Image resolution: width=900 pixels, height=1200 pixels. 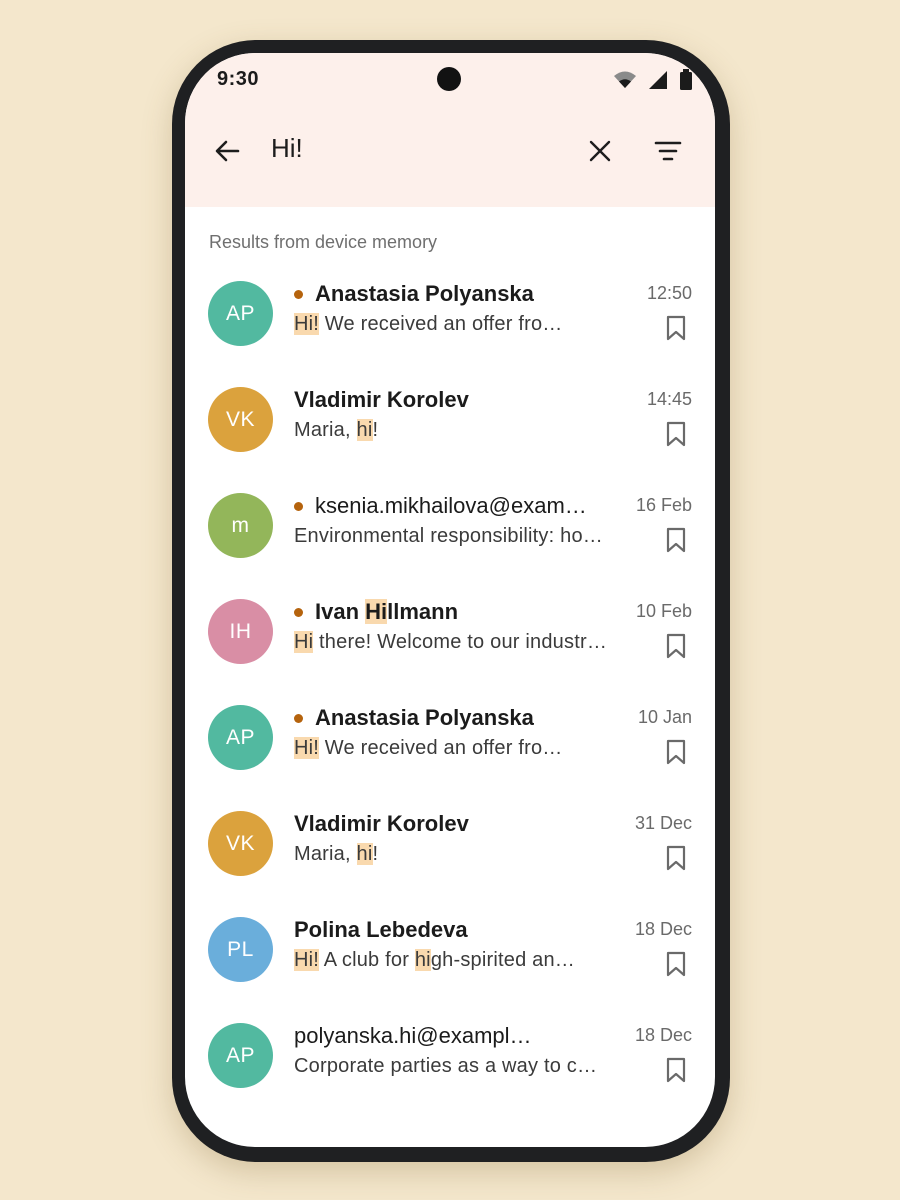 What do you see at coordinates (240, 949) in the screenshot?
I see `avatar: PL` at bounding box center [240, 949].